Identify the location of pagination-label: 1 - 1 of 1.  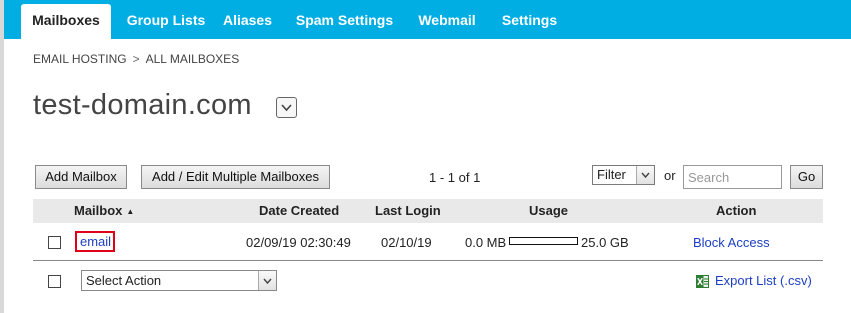
(455, 177).